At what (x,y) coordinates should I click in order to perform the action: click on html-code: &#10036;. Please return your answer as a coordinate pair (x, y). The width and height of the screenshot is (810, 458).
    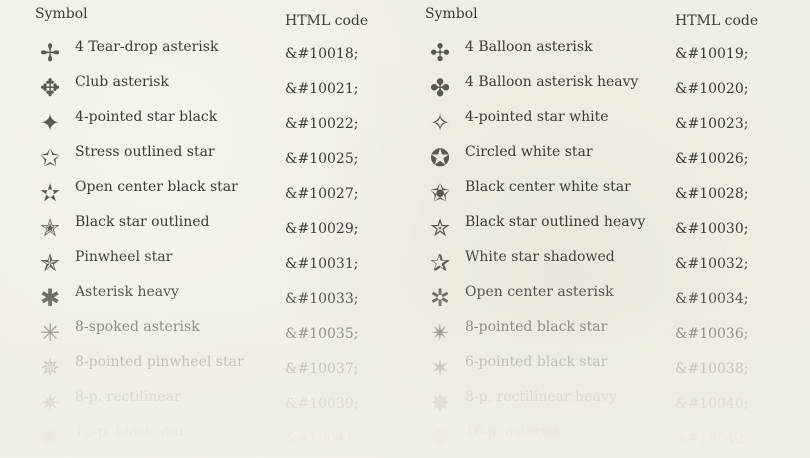
    Looking at the image, I should click on (712, 334).